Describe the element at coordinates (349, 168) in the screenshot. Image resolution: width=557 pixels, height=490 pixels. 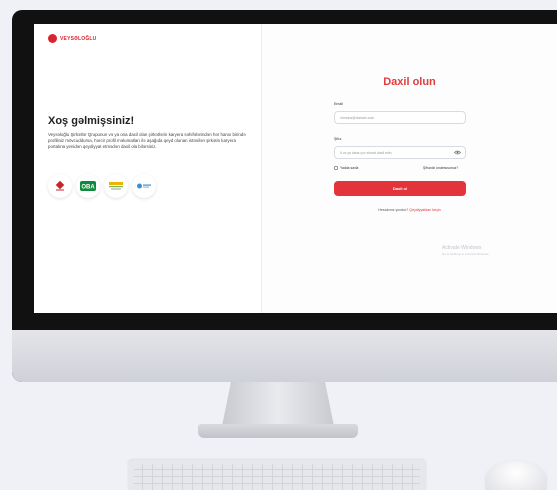
I see `remember-label: Yadda saxla` at that location.